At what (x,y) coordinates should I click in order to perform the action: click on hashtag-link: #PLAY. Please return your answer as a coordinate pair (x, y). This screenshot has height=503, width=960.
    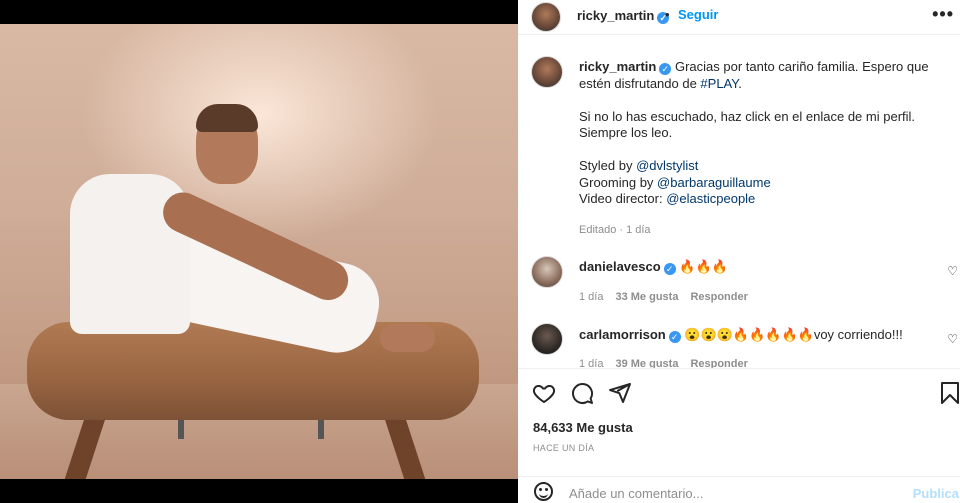
    Looking at the image, I should click on (719, 83).